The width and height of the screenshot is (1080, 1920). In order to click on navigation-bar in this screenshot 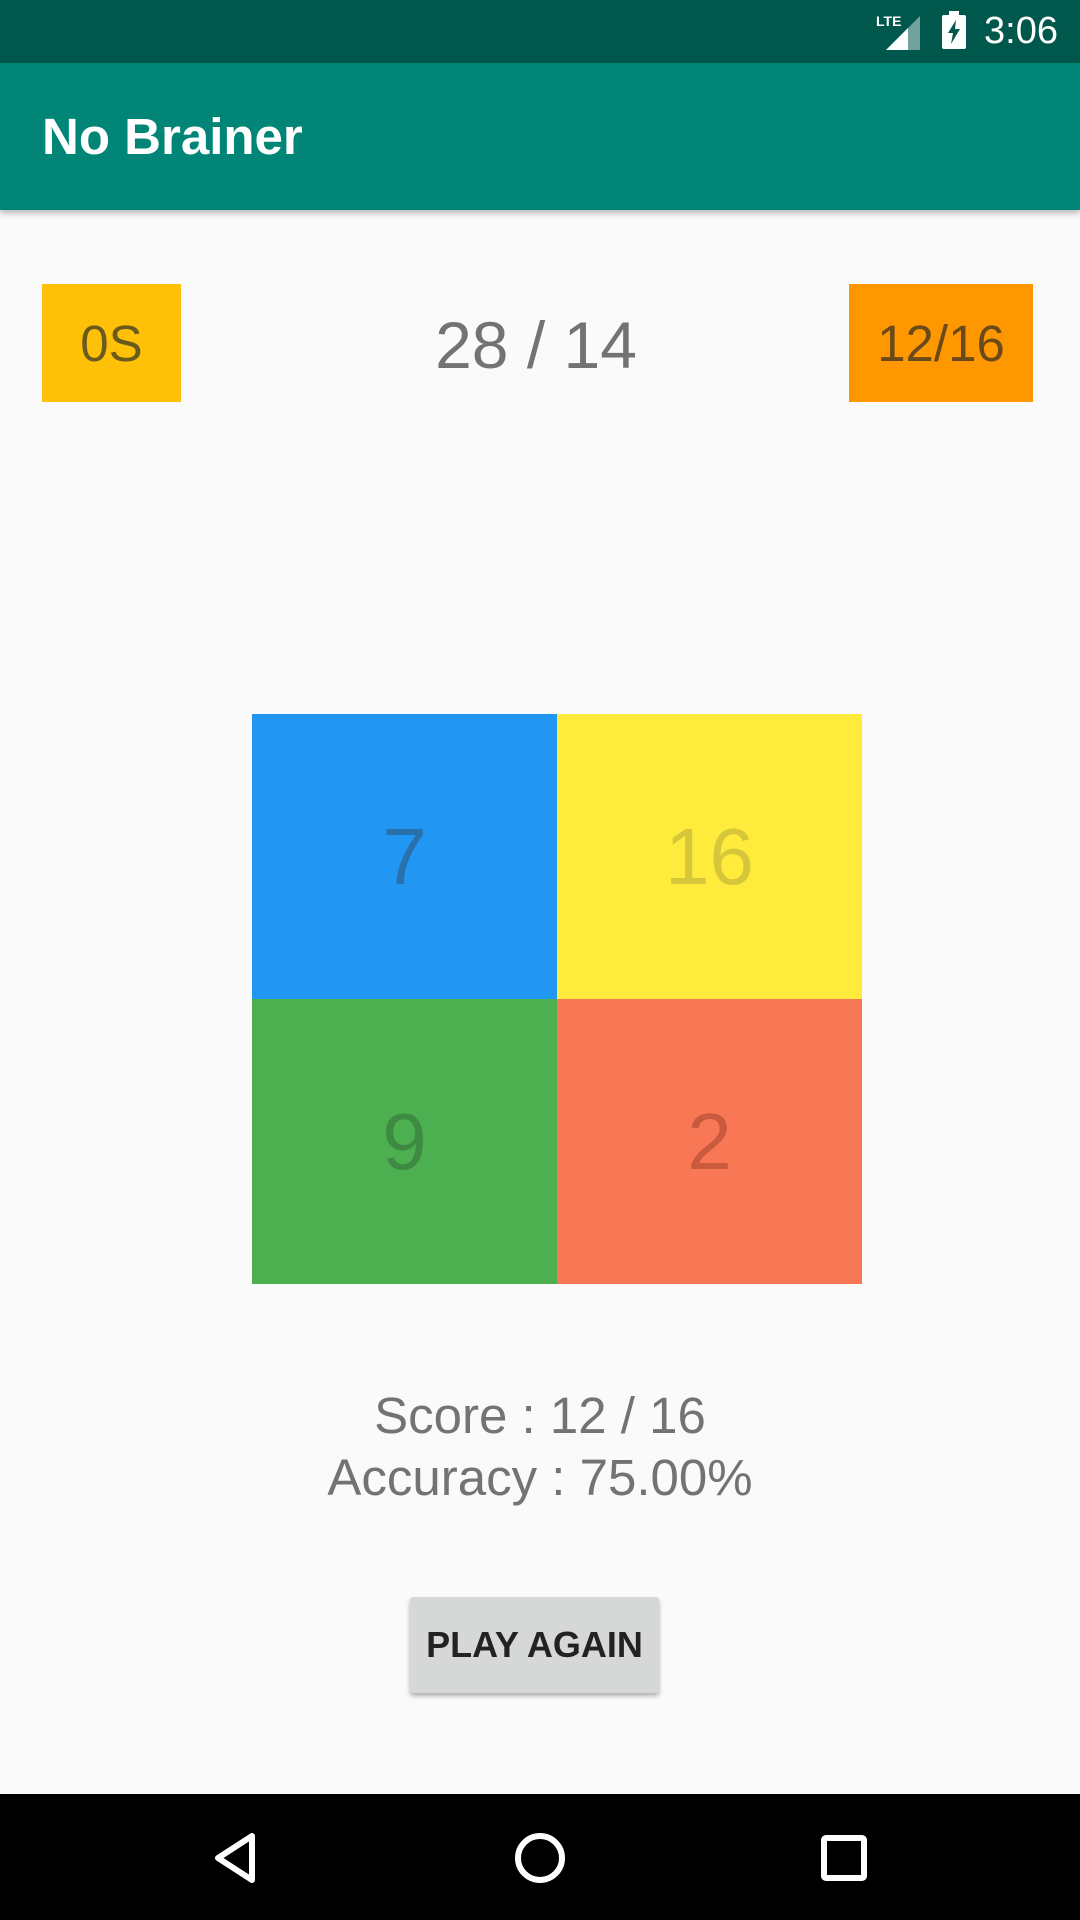, I will do `click(540, 1857)`.